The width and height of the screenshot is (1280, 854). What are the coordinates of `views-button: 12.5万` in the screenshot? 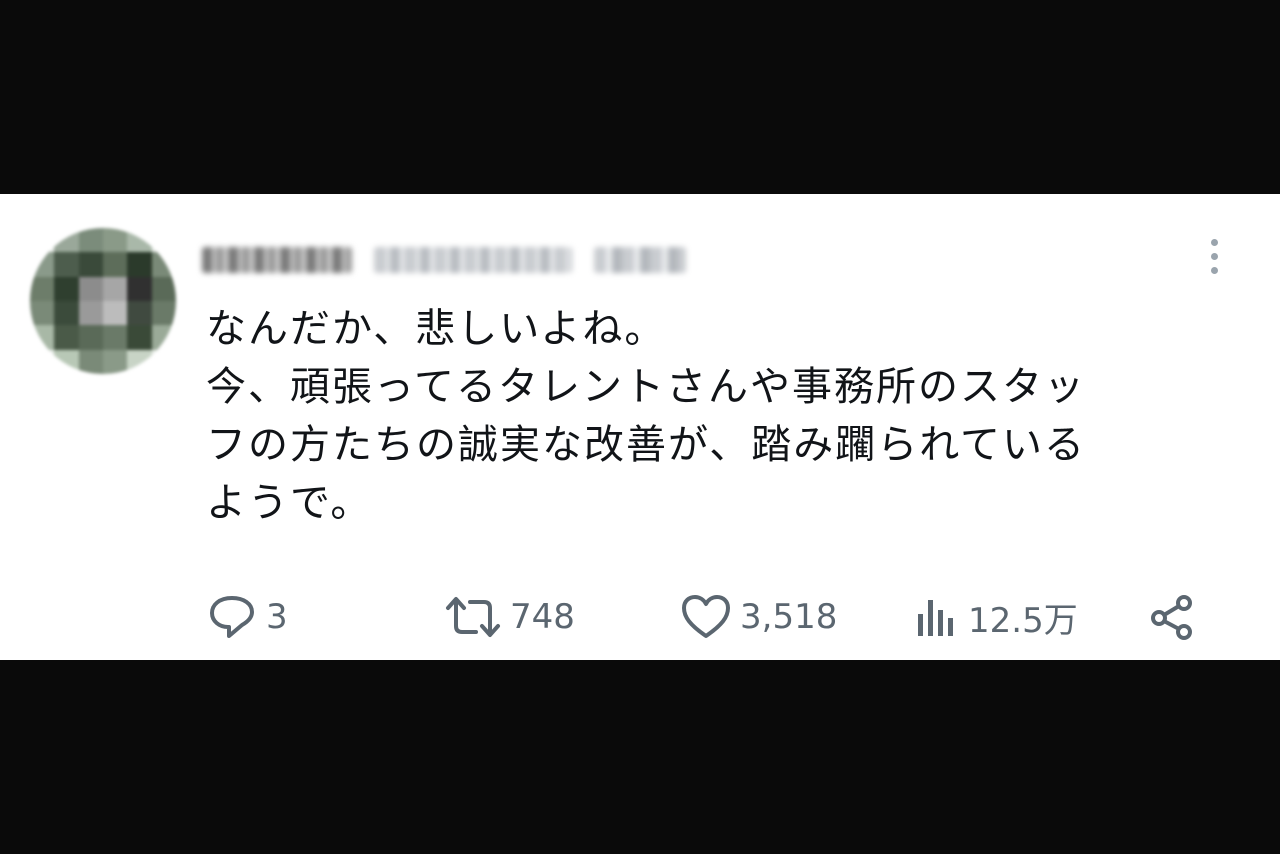 It's located at (996, 617).